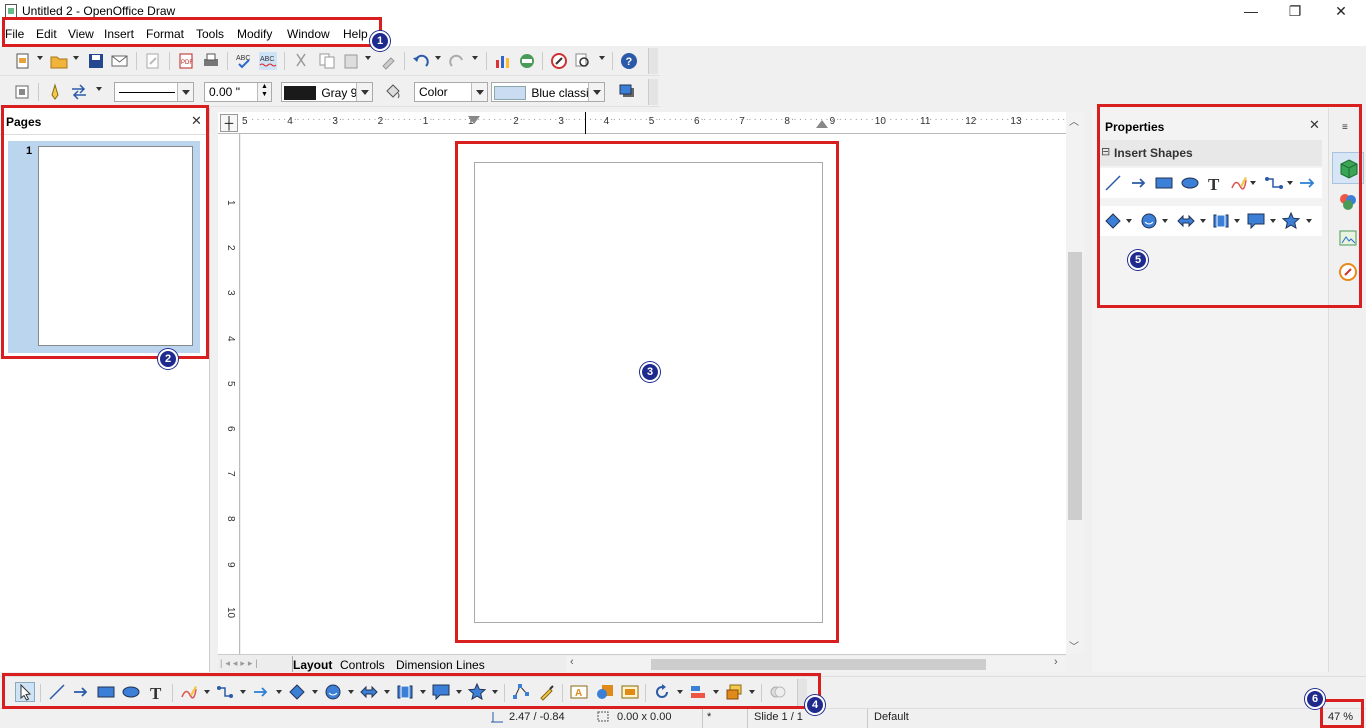 Image resolution: width=1366 pixels, height=728 pixels. I want to click on left-indent-marker, so click(474, 120).